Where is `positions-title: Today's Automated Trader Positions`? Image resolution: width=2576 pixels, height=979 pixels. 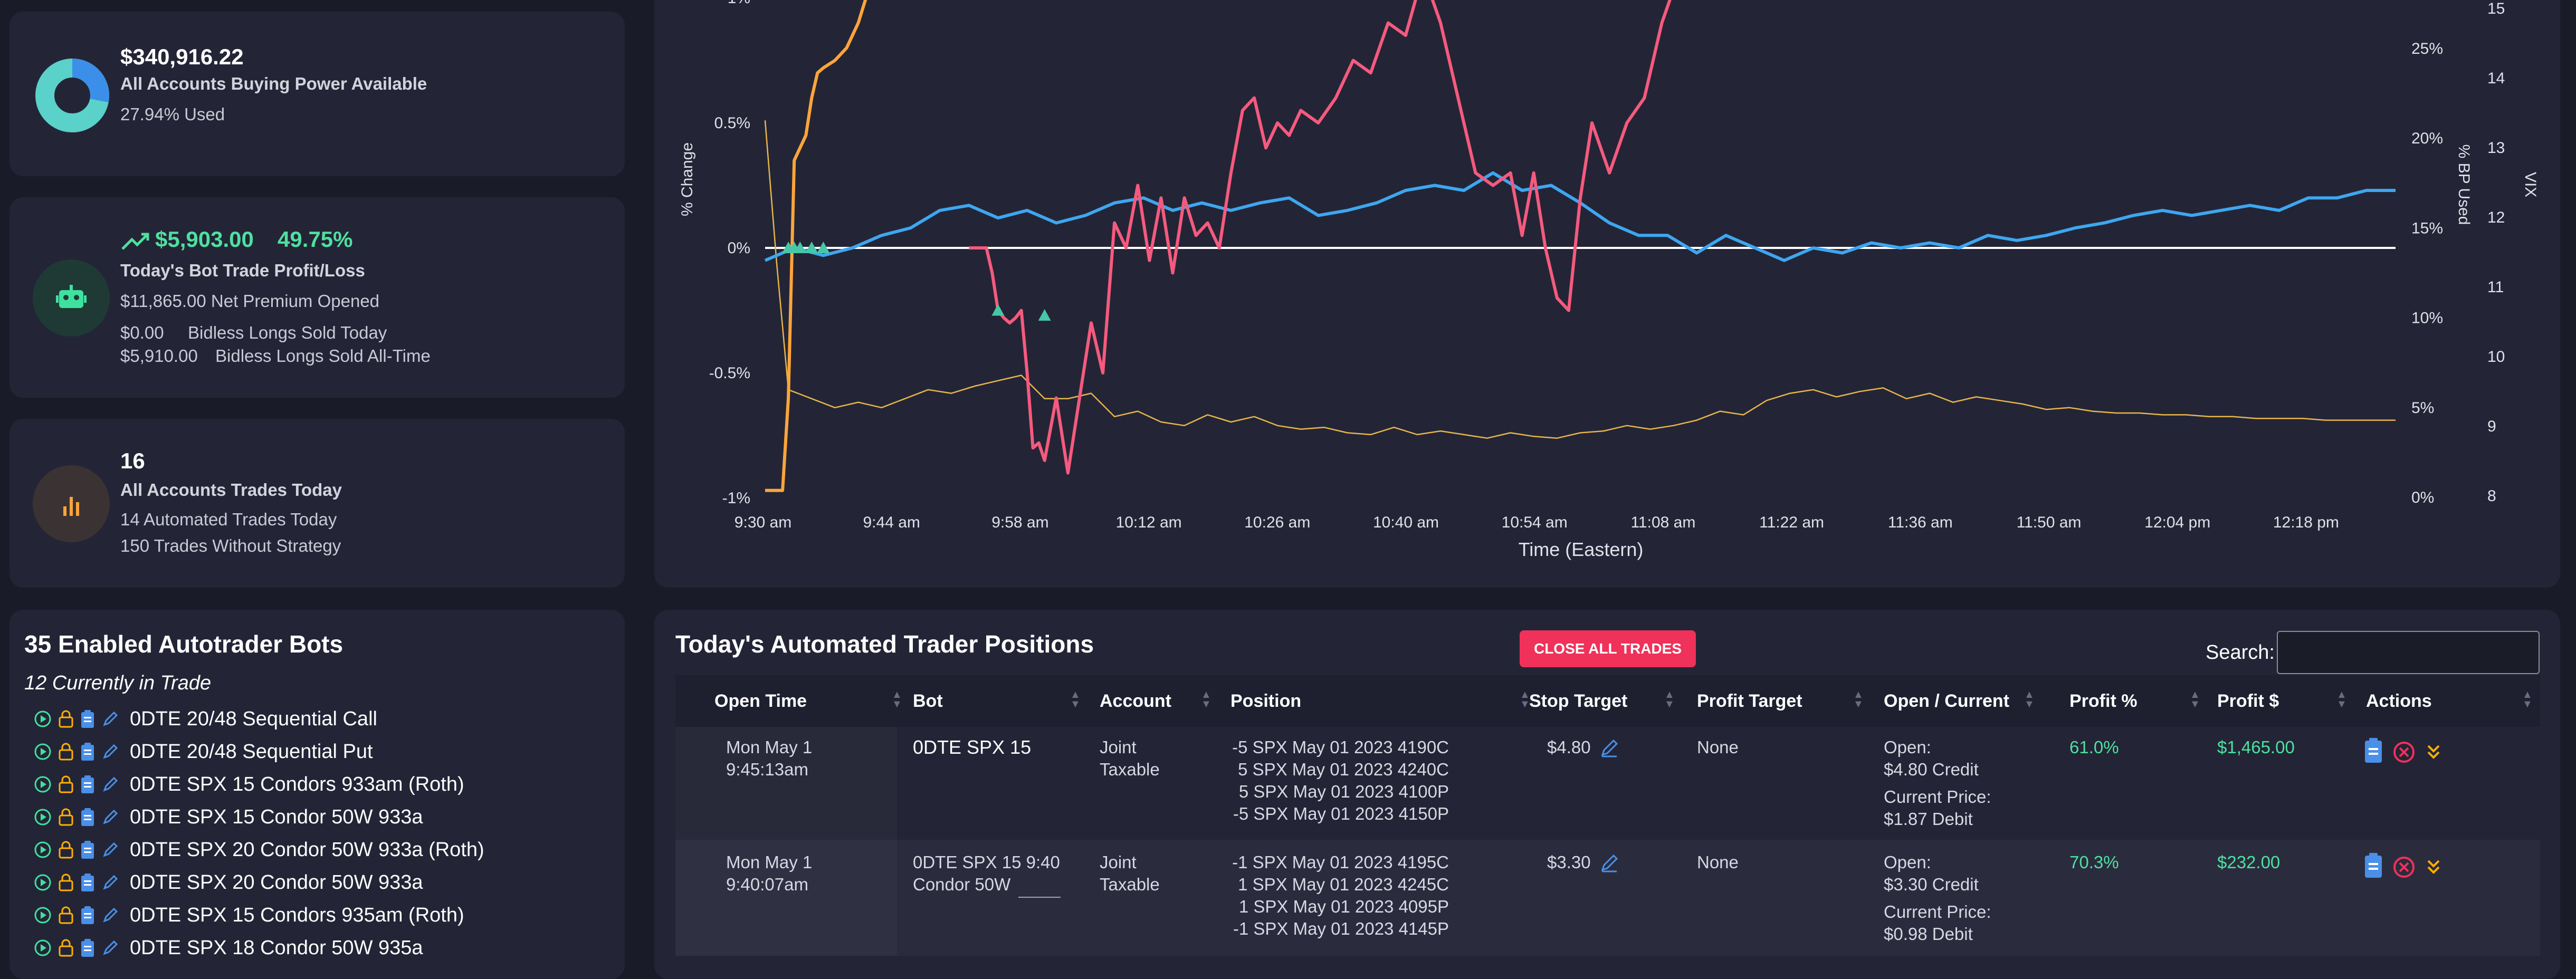
positions-title: Today's Automated Trader Positions is located at coordinates (884, 644).